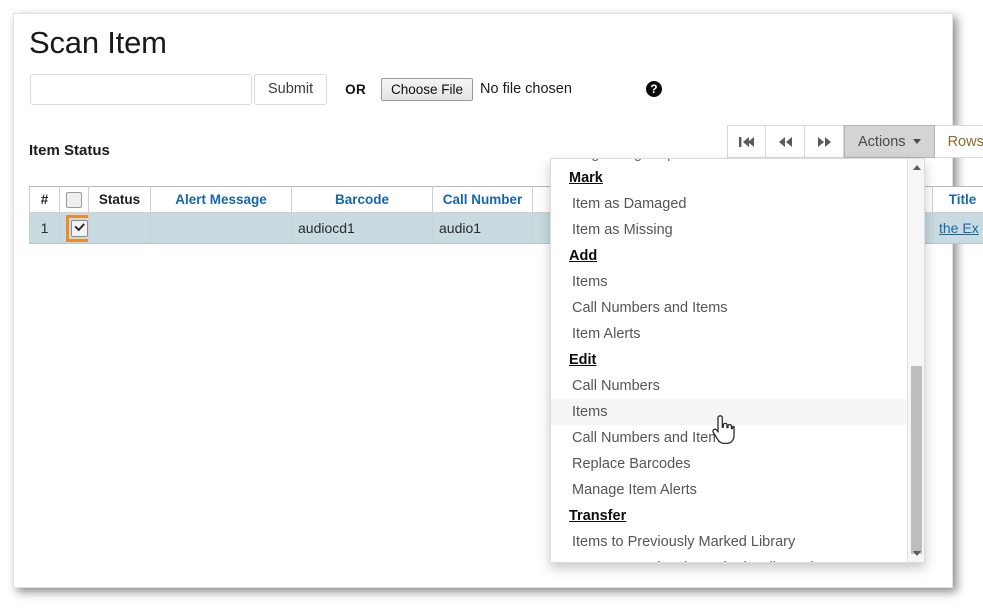 The height and width of the screenshot is (613, 983). Describe the element at coordinates (729, 438) in the screenshot. I see `menu-item-edit-call-numbers-and-items: Call Numbers and Items` at that location.